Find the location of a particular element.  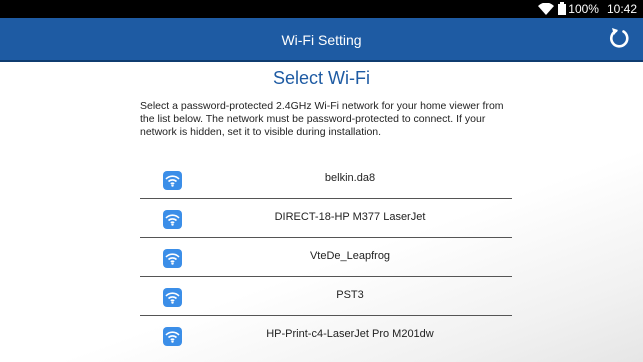

battery-icon is located at coordinates (562, 8).